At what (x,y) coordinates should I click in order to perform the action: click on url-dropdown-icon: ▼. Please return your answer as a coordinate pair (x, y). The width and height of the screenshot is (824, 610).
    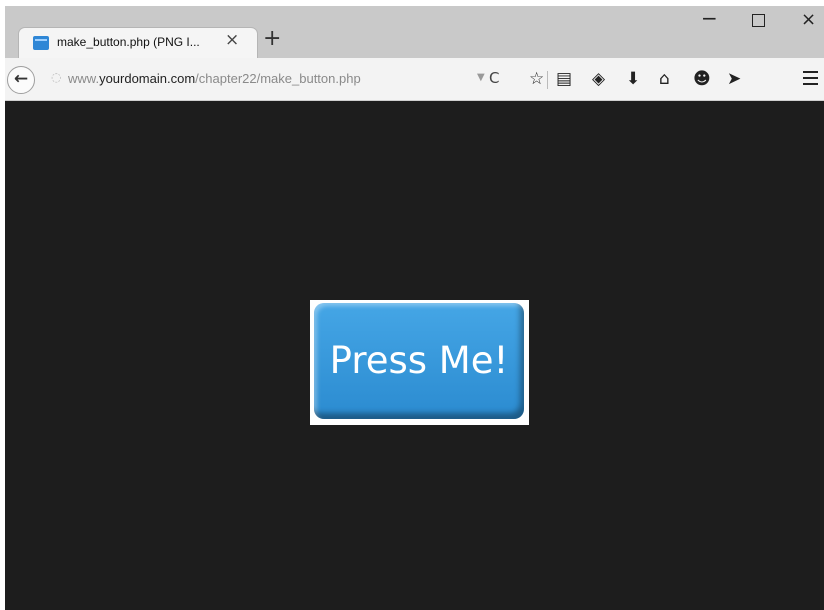
    Looking at the image, I should click on (481, 77).